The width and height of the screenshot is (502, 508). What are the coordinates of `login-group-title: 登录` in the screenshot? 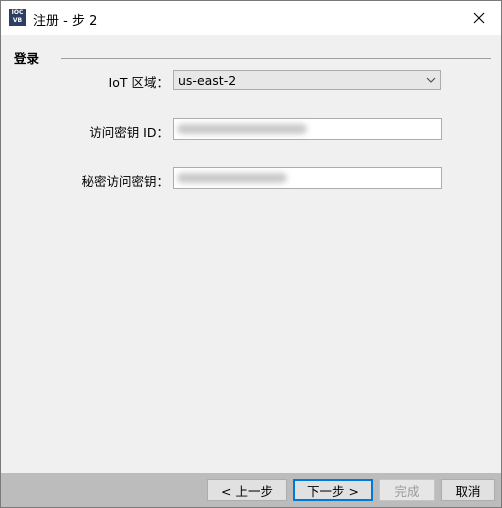 It's located at (29, 57).